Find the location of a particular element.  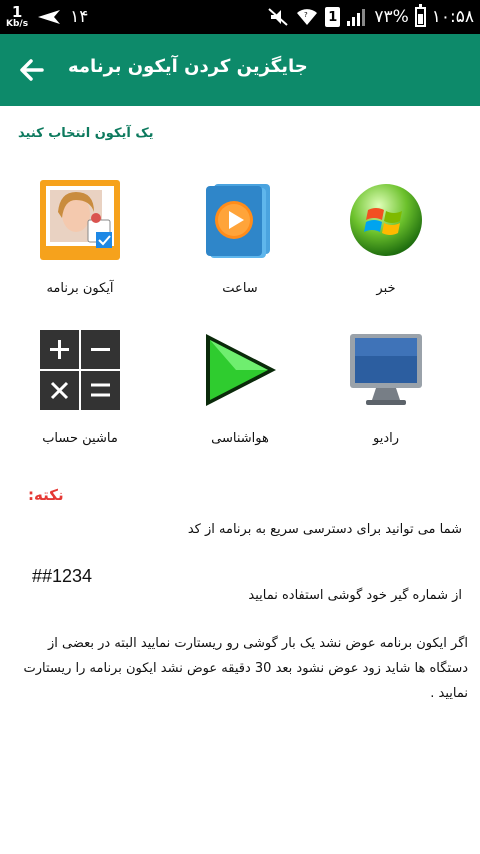

icon-option-news: خبر is located at coordinates (386, 250).